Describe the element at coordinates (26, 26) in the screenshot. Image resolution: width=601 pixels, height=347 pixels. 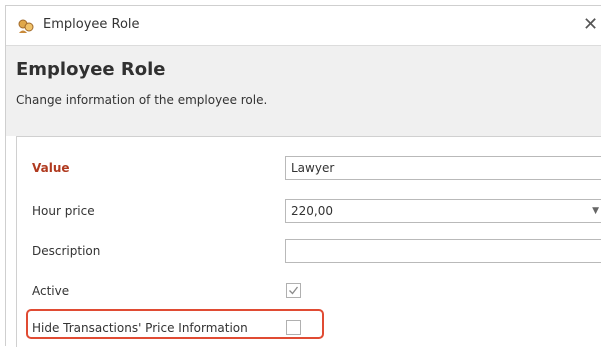
I see `employee-role-icon` at that location.